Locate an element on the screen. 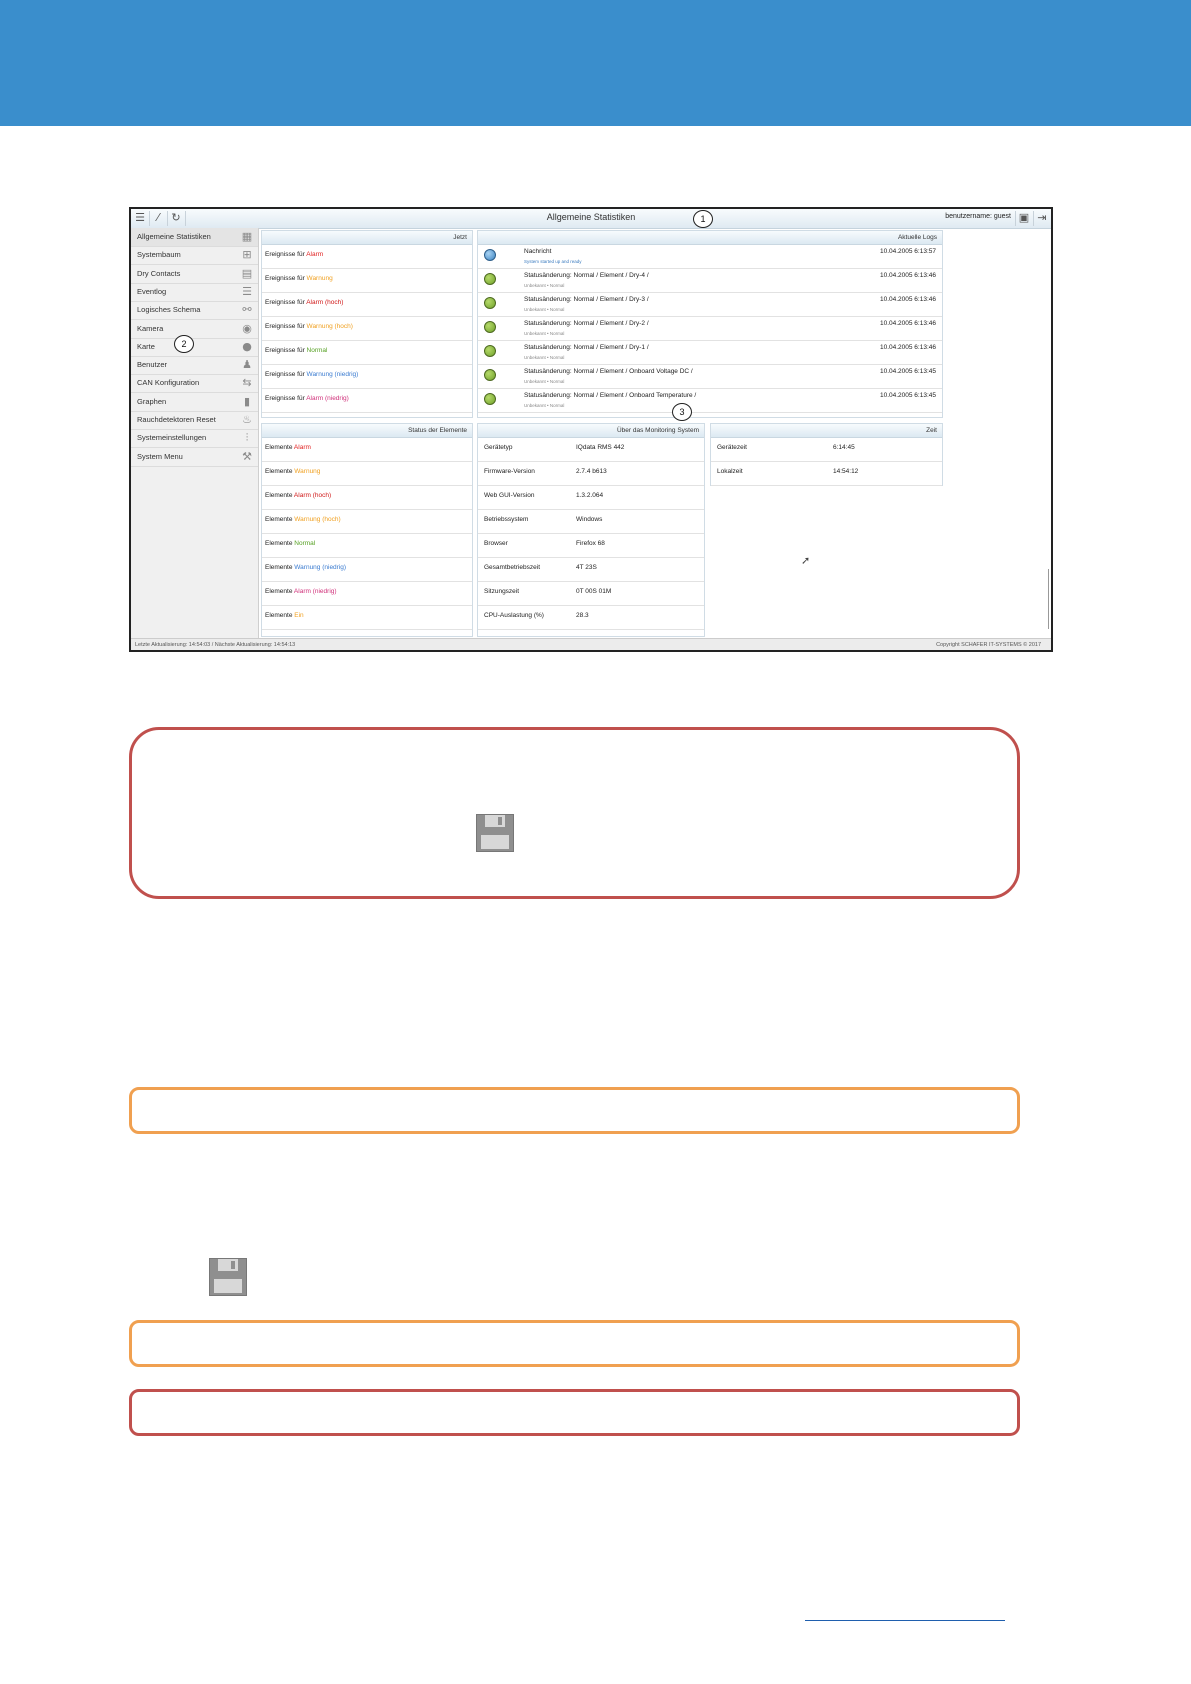 The image size is (1191, 1684). row-key: Lokalzeit is located at coordinates (730, 471).